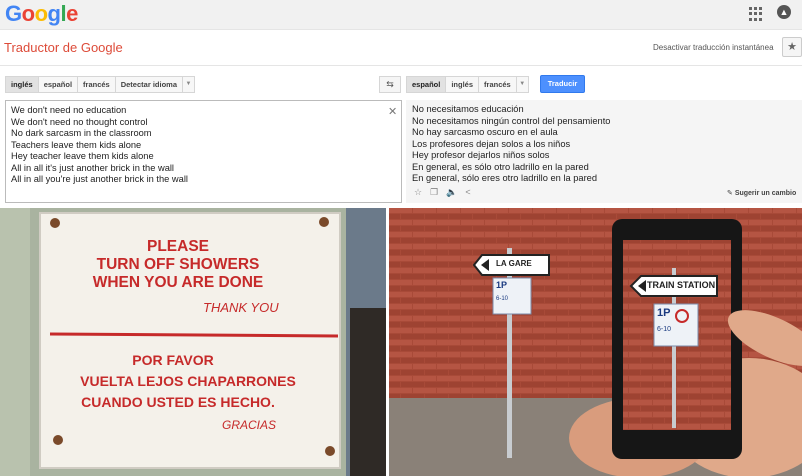  Describe the element at coordinates (462, 84) in the screenshot. I see `target-lang-english: inglés` at that location.